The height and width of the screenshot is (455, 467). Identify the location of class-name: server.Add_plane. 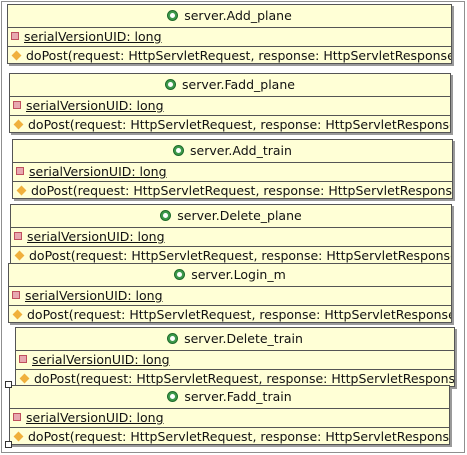
(238, 15).